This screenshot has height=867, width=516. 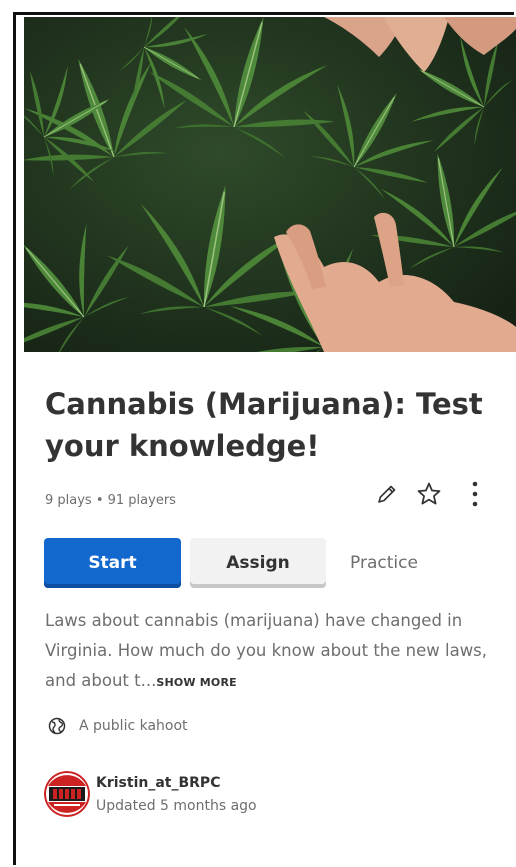 What do you see at coordinates (150, 794) in the screenshot?
I see `author-info: Kristin_at_BRPC Updated 5 months ago` at bounding box center [150, 794].